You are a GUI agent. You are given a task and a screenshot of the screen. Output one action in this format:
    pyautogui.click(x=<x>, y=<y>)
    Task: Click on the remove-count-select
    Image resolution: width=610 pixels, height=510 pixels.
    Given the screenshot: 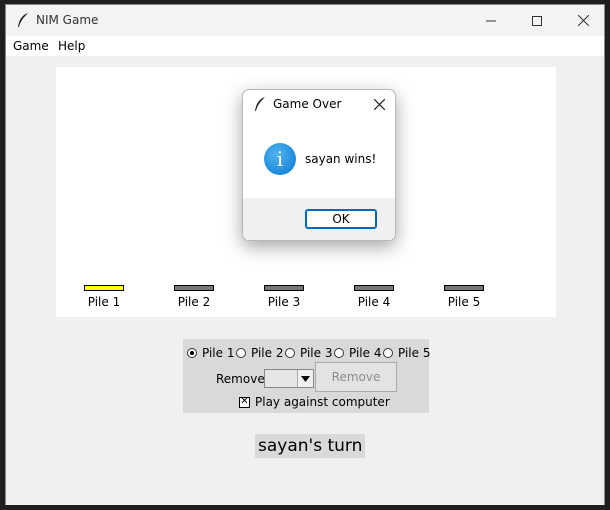 What is the action you would take?
    pyautogui.click(x=289, y=378)
    